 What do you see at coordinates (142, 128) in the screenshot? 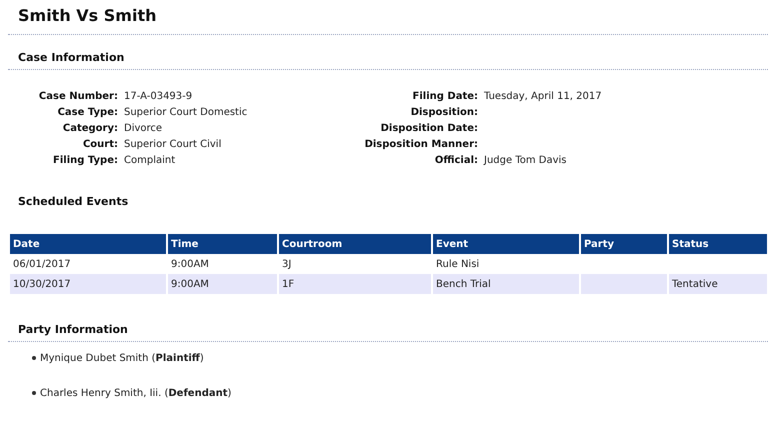
I see `field-value: Divorce` at bounding box center [142, 128].